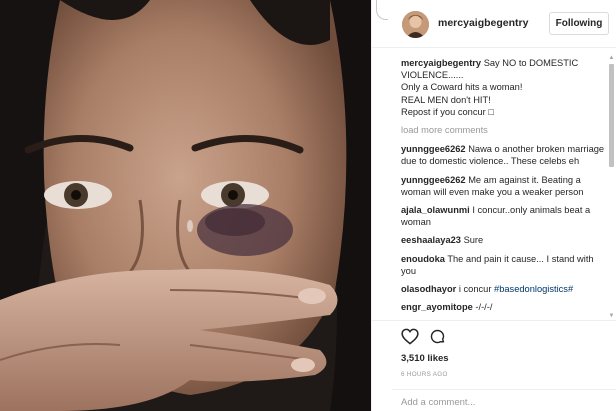  Describe the element at coordinates (428, 289) in the screenshot. I see `comment-username: olasodhayor` at that location.